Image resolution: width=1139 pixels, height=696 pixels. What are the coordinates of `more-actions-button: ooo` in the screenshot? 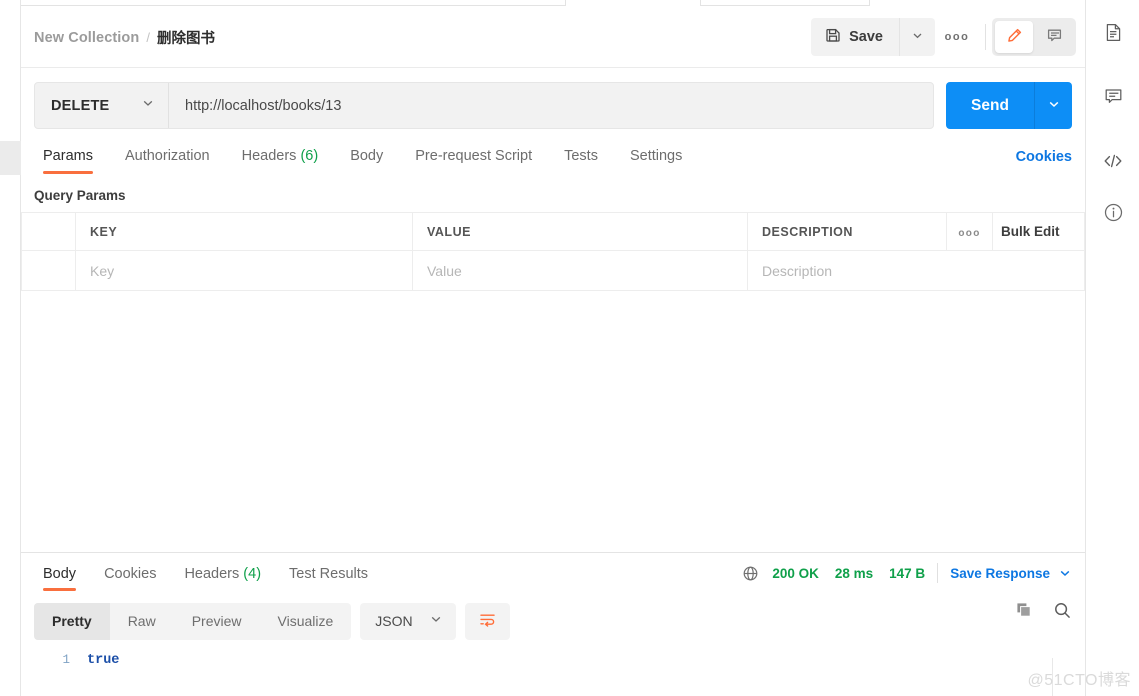 It's located at (957, 37).